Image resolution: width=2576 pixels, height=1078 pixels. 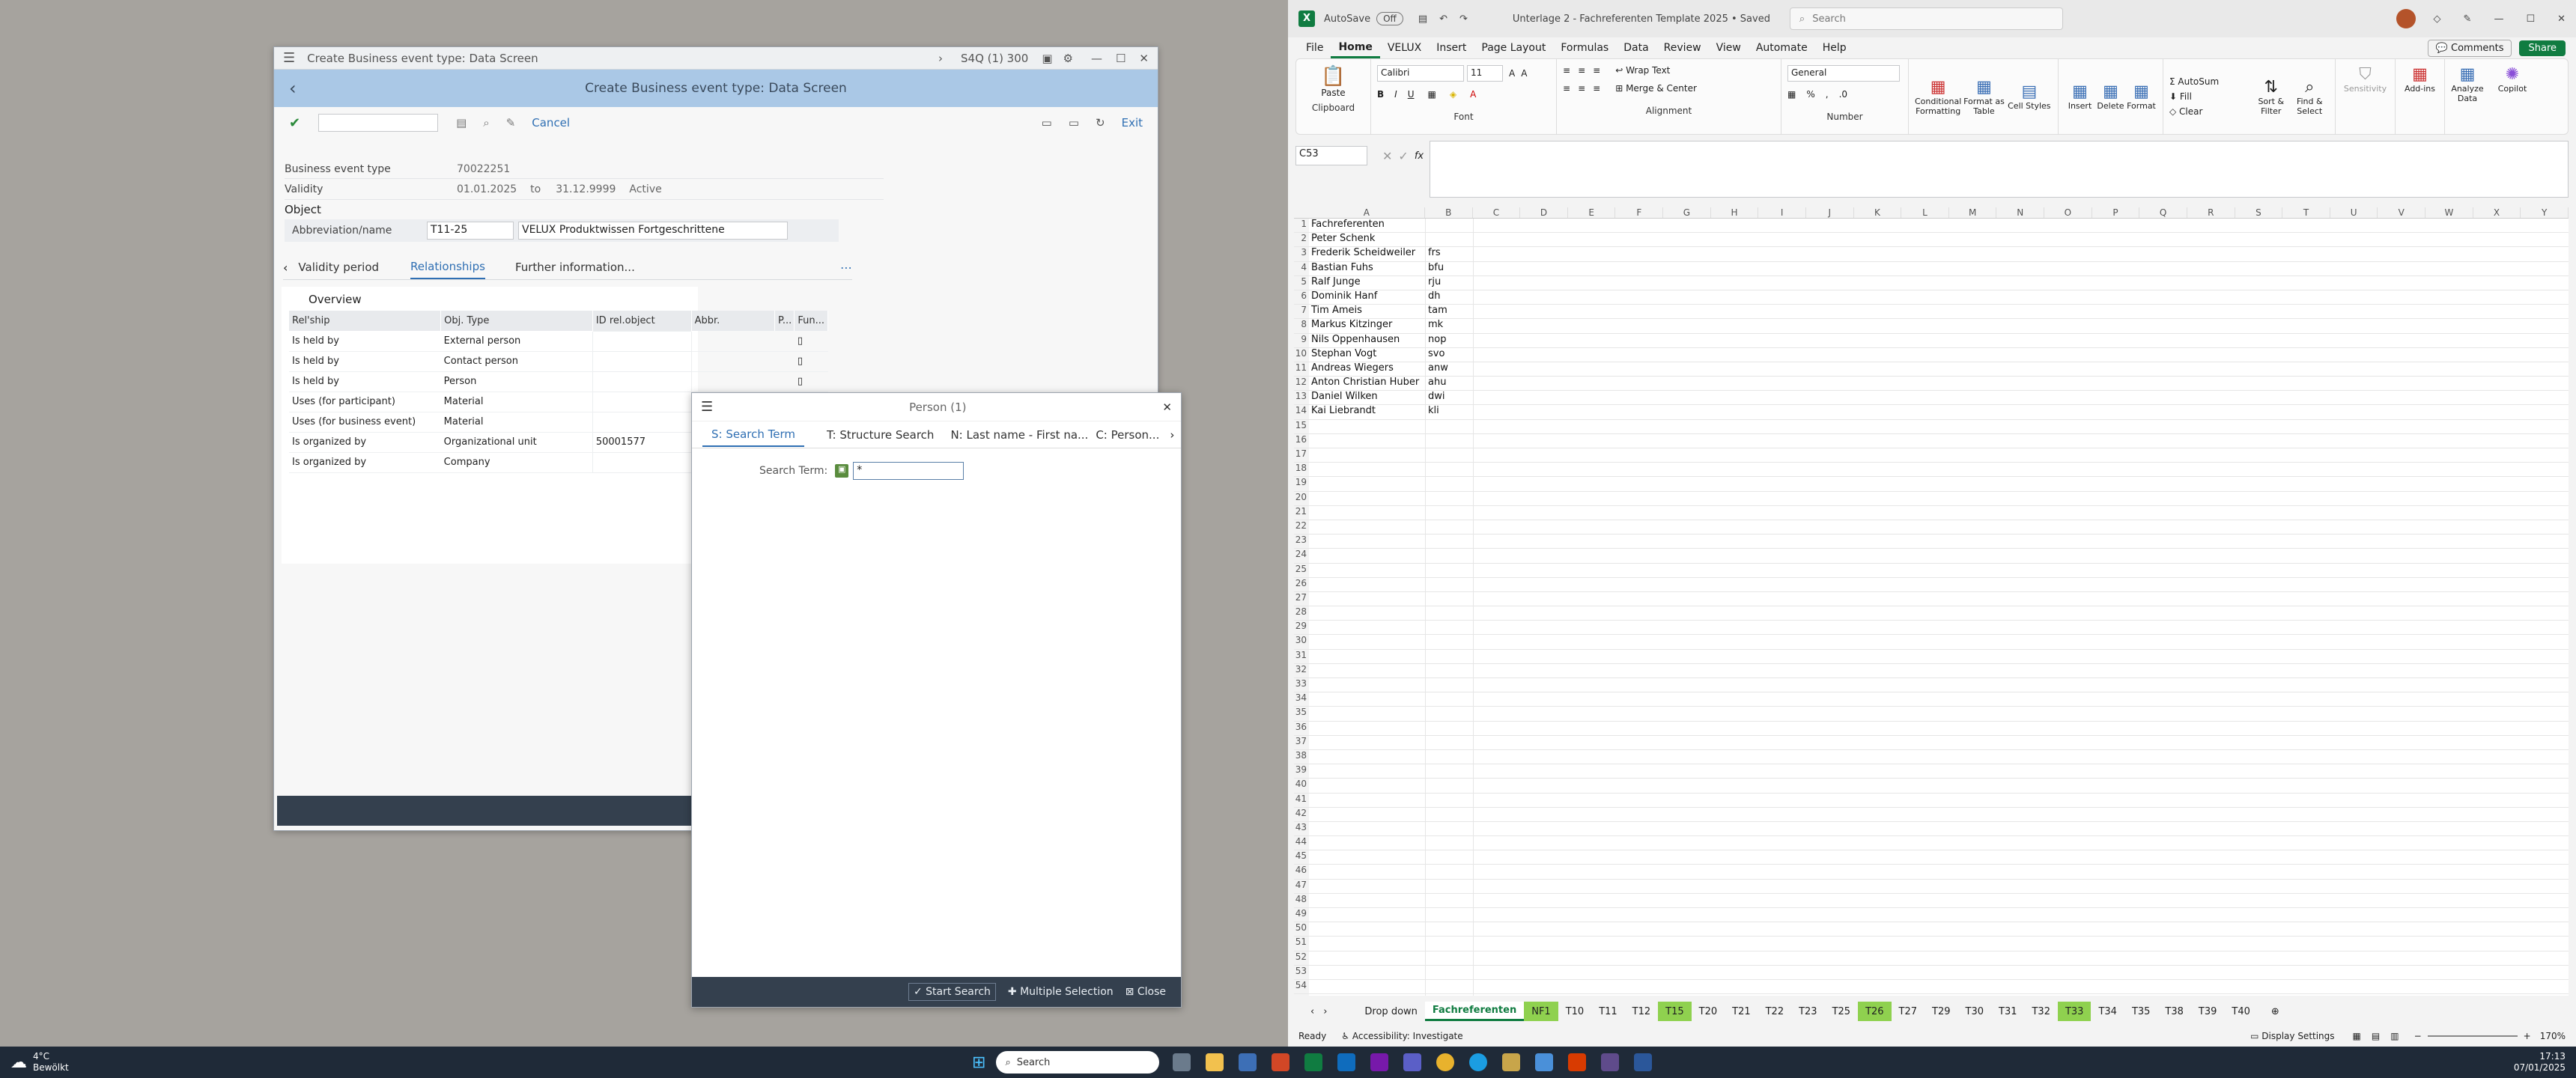 What do you see at coordinates (1974, 1011) in the screenshot?
I see `sheet-tab: T30` at bounding box center [1974, 1011].